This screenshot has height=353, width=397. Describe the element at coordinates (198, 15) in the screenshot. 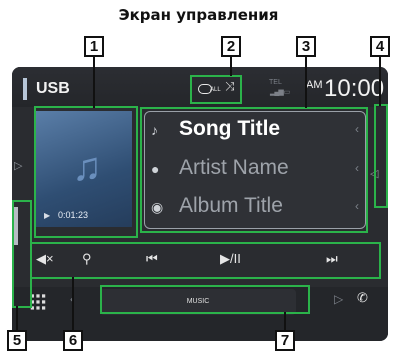

I see `page-heading: Экран управления` at that location.